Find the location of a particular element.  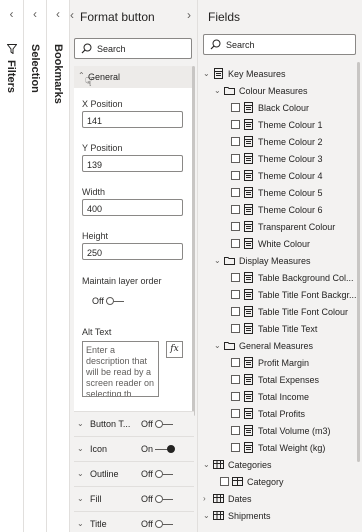

field-row-measure: Transparent Colour is located at coordinates (277, 227).